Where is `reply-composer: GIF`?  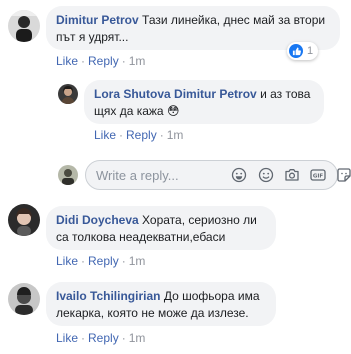 reply-composer: GIF is located at coordinates (218, 175).